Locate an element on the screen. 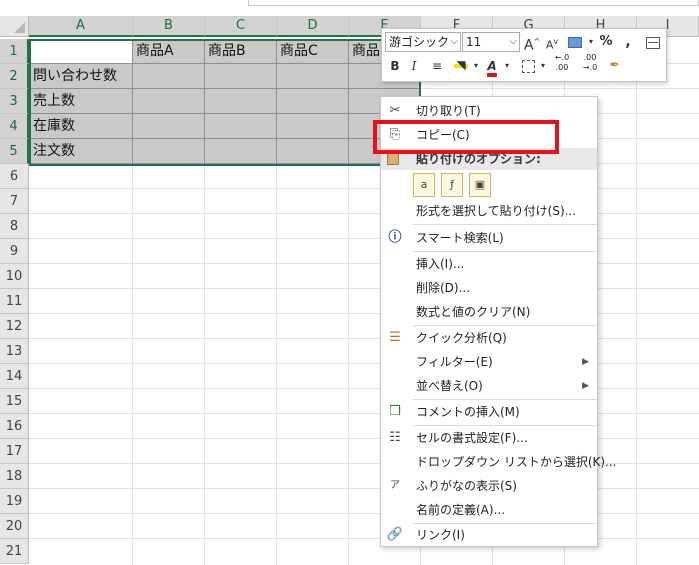 The width and height of the screenshot is (699, 565). menu-item-quick-analysis: ☰ クイック分析(Q) is located at coordinates (489, 338).